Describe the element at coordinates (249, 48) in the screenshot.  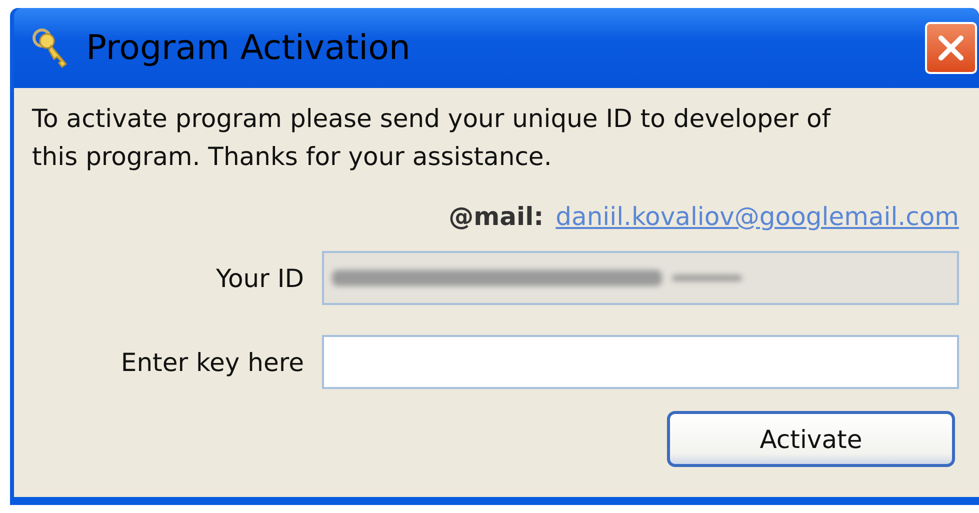
I see `window-title: Program Activation` at that location.